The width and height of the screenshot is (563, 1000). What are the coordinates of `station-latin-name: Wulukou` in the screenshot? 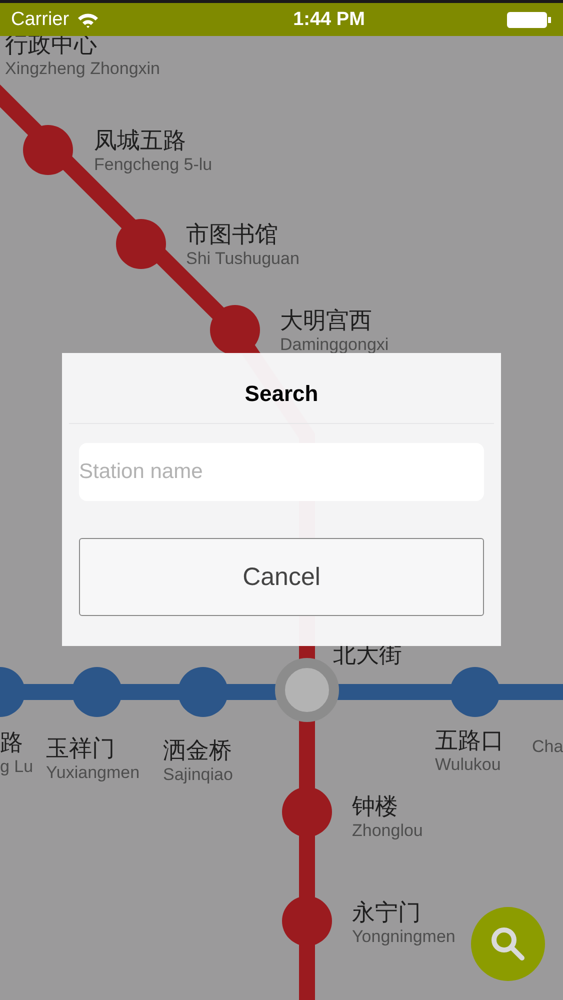 It's located at (468, 765).